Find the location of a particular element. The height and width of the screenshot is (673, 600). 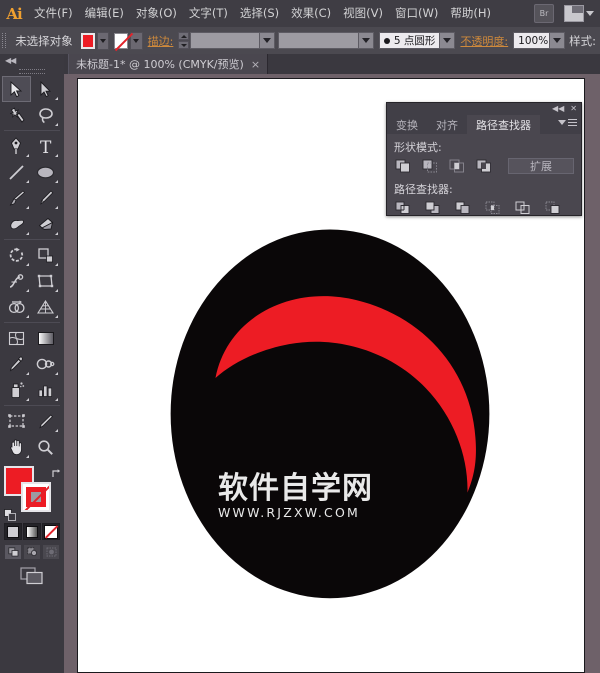

tool-divider is located at coordinates (32, 130).